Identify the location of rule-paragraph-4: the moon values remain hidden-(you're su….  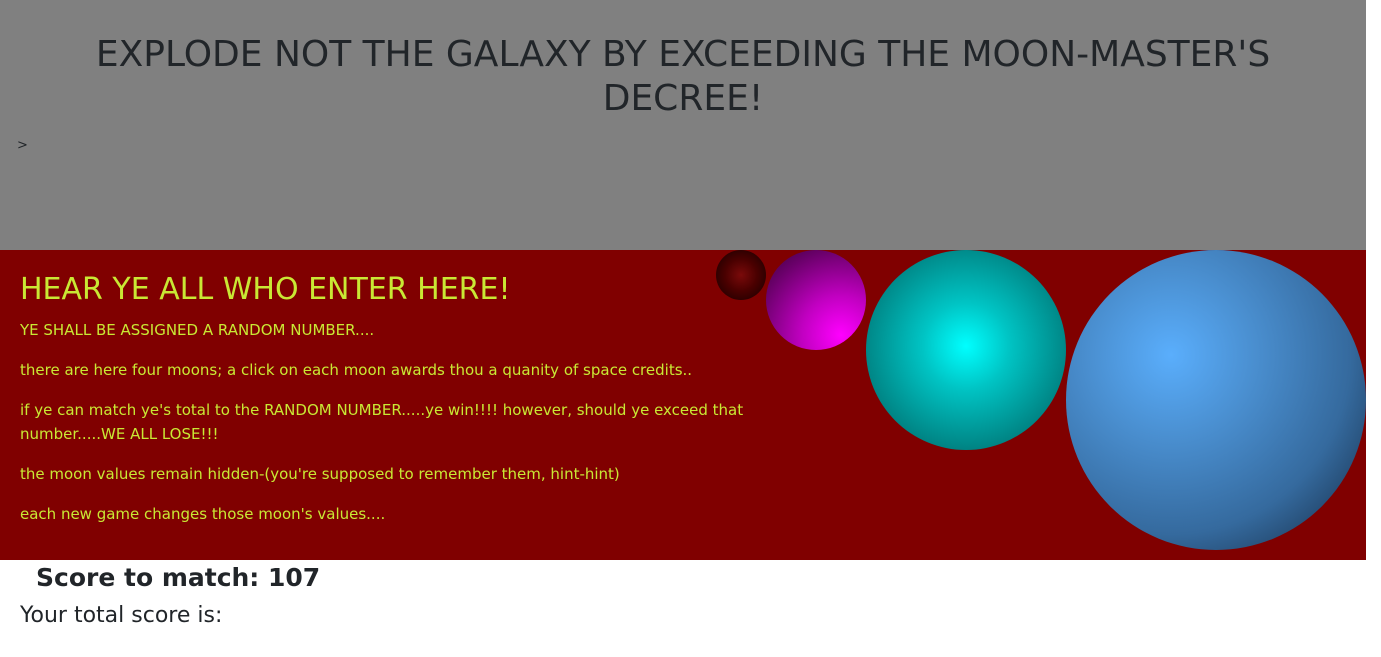
(320, 474).